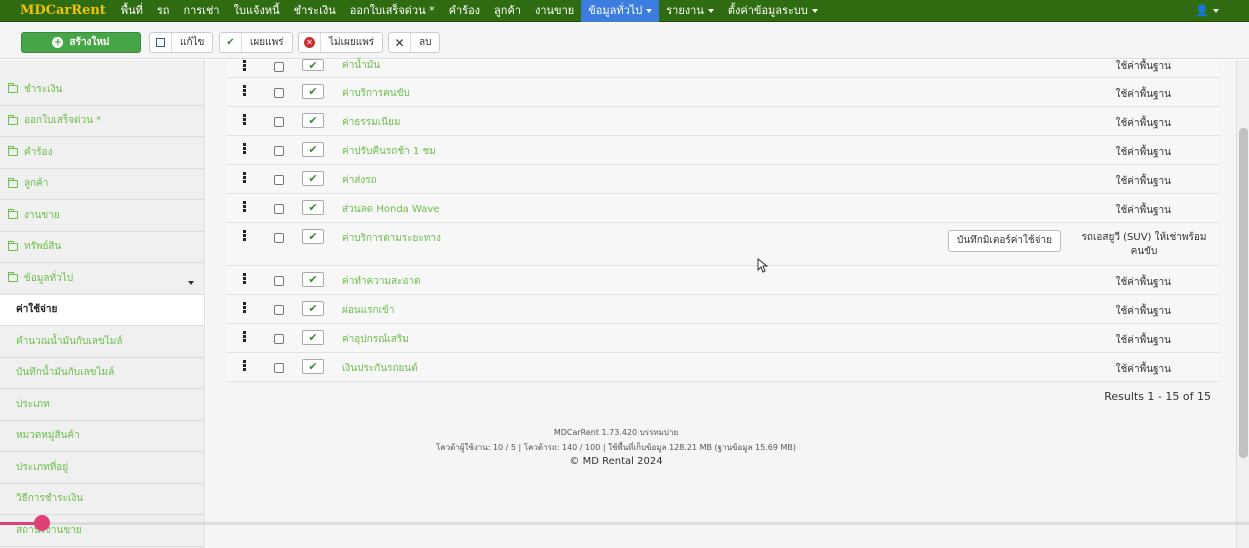 The image size is (1249, 548). Describe the element at coordinates (1202, 10) in the screenshot. I see `user-icon: 👤` at that location.